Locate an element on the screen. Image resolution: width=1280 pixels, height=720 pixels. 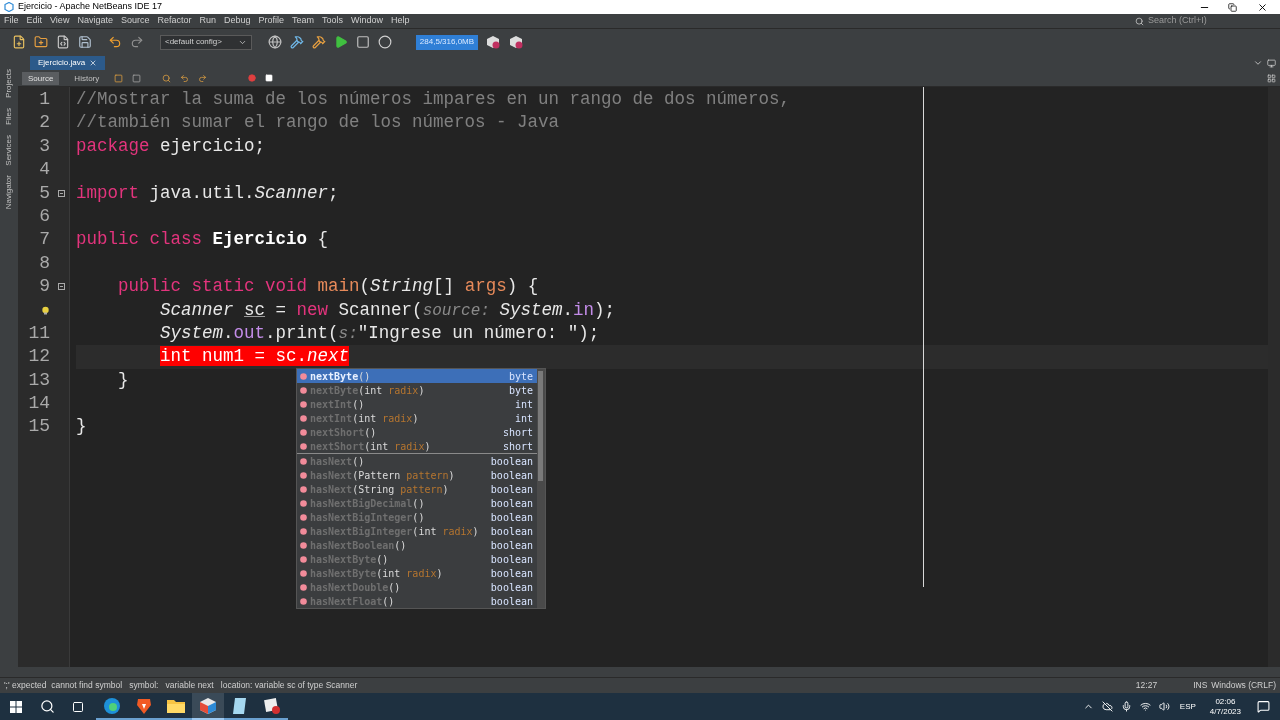
menu-item: Run is located at coordinates (207, 21).